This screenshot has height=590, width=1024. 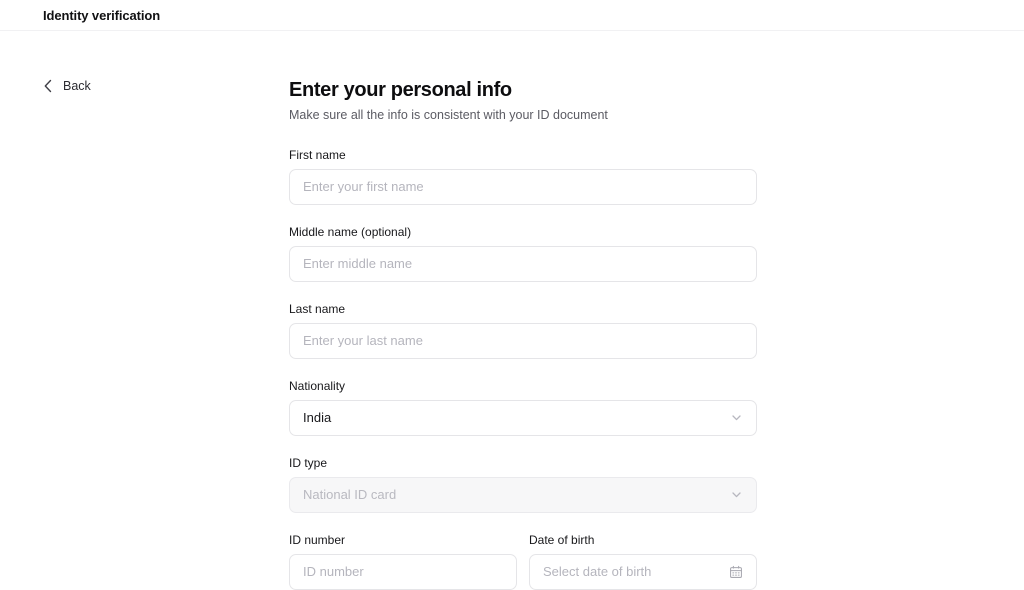 I want to click on back-button: Back, so click(x=67, y=86).